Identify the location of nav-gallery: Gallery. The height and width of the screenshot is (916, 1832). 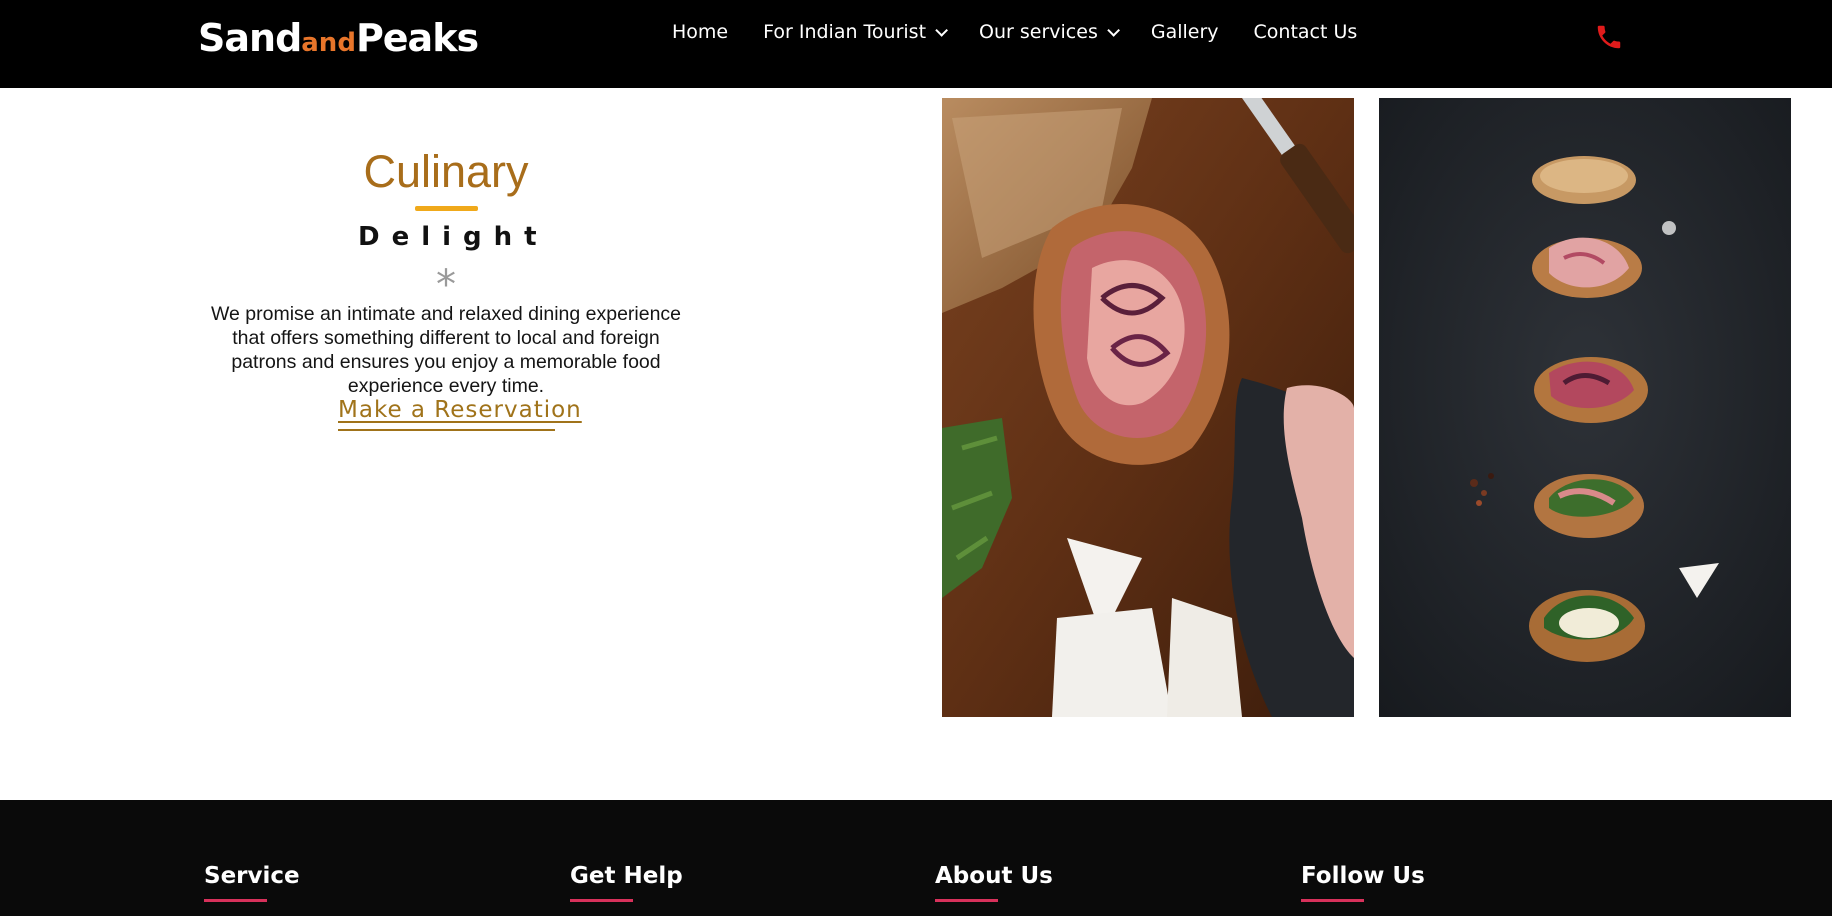
(1185, 32).